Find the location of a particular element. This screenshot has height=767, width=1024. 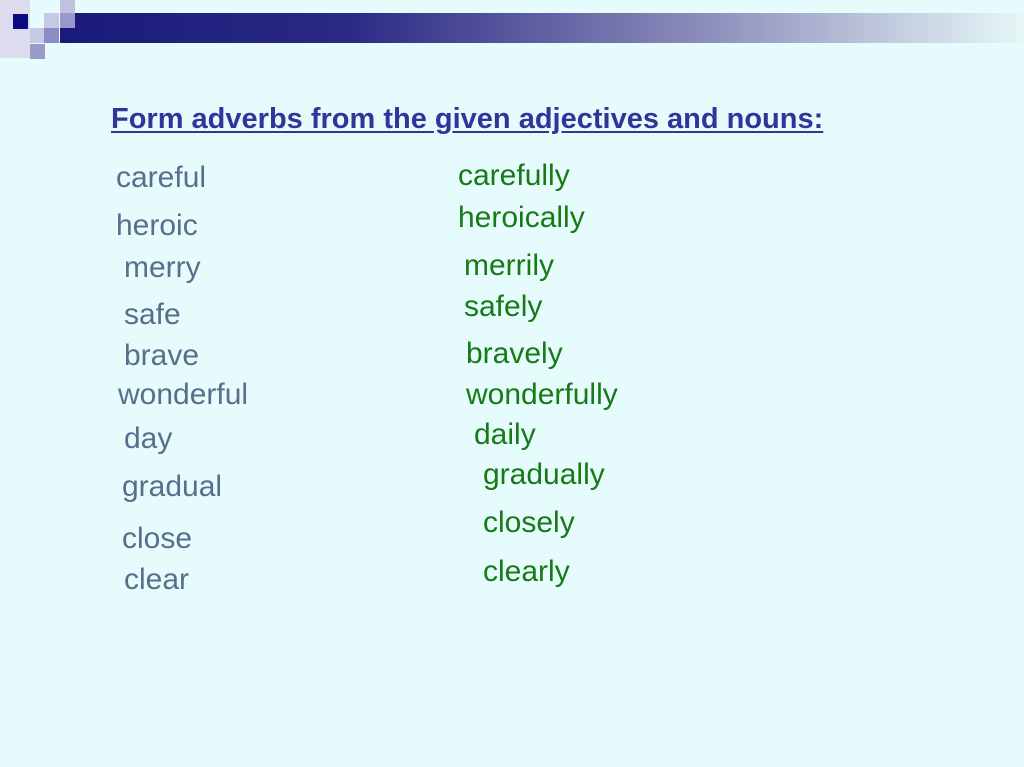

adverb-word: daily is located at coordinates (505, 434).